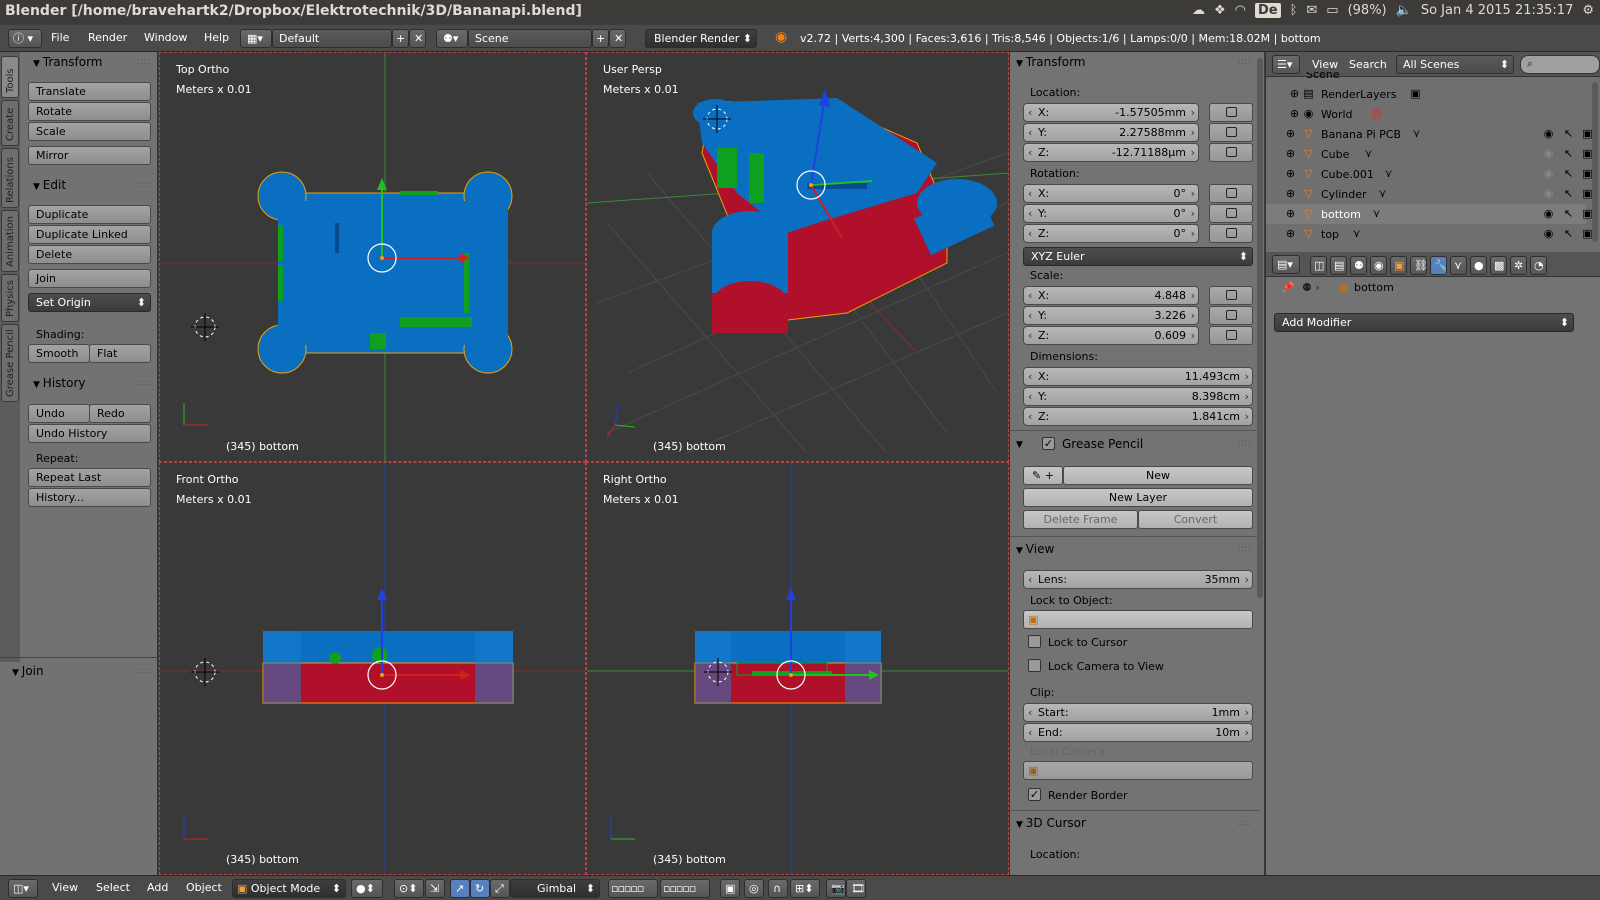  What do you see at coordinates (1240, 10) in the screenshot?
I see `wifi-icon: ◠` at bounding box center [1240, 10].